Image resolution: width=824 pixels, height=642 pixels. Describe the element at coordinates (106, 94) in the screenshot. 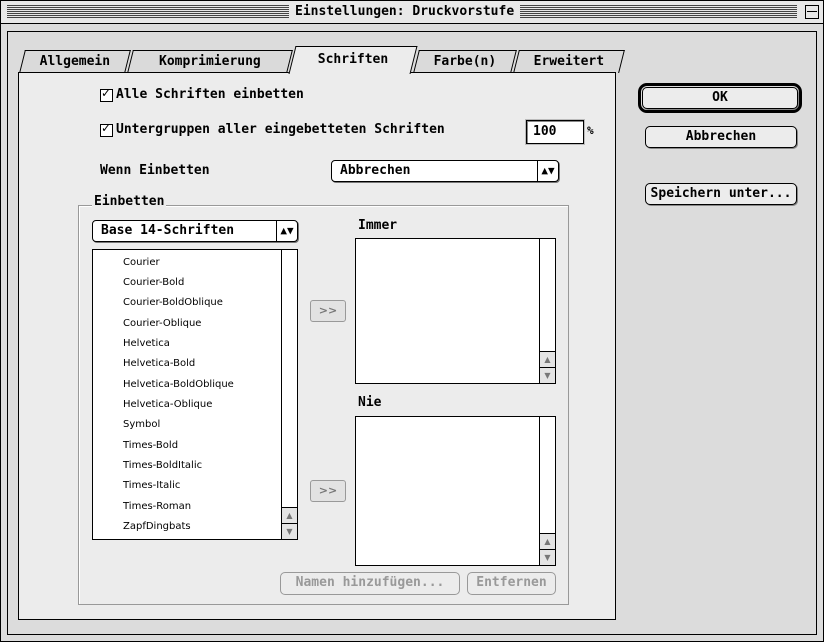

I see `embed-all-checkbox` at that location.